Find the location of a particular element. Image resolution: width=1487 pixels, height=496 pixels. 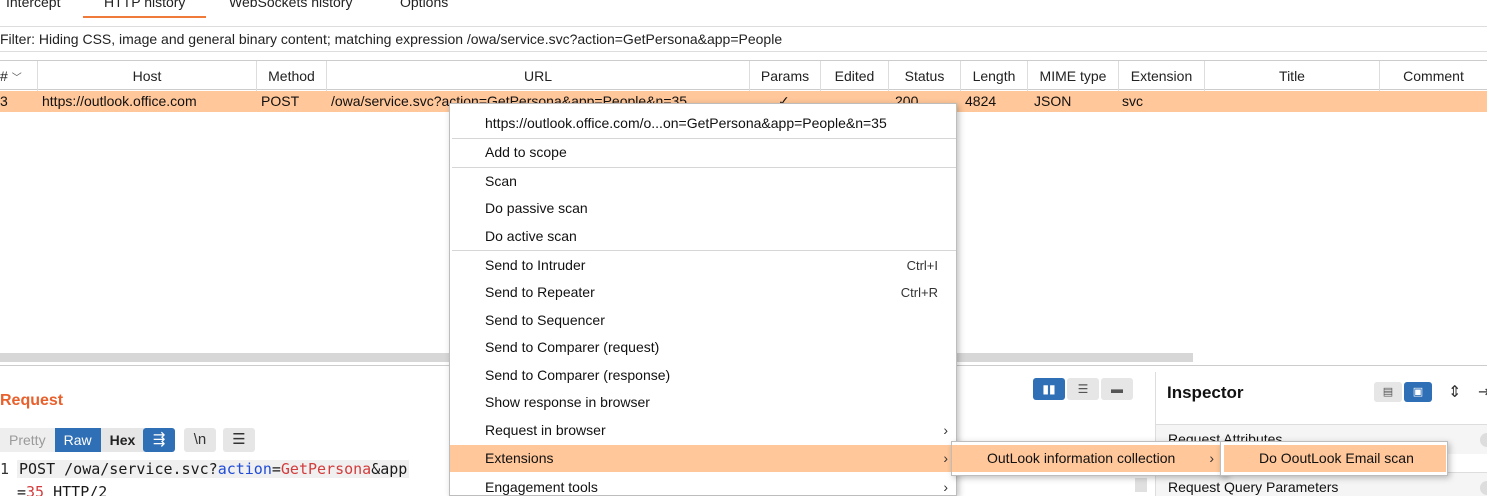

column-comment: Comment is located at coordinates (1433, 76).